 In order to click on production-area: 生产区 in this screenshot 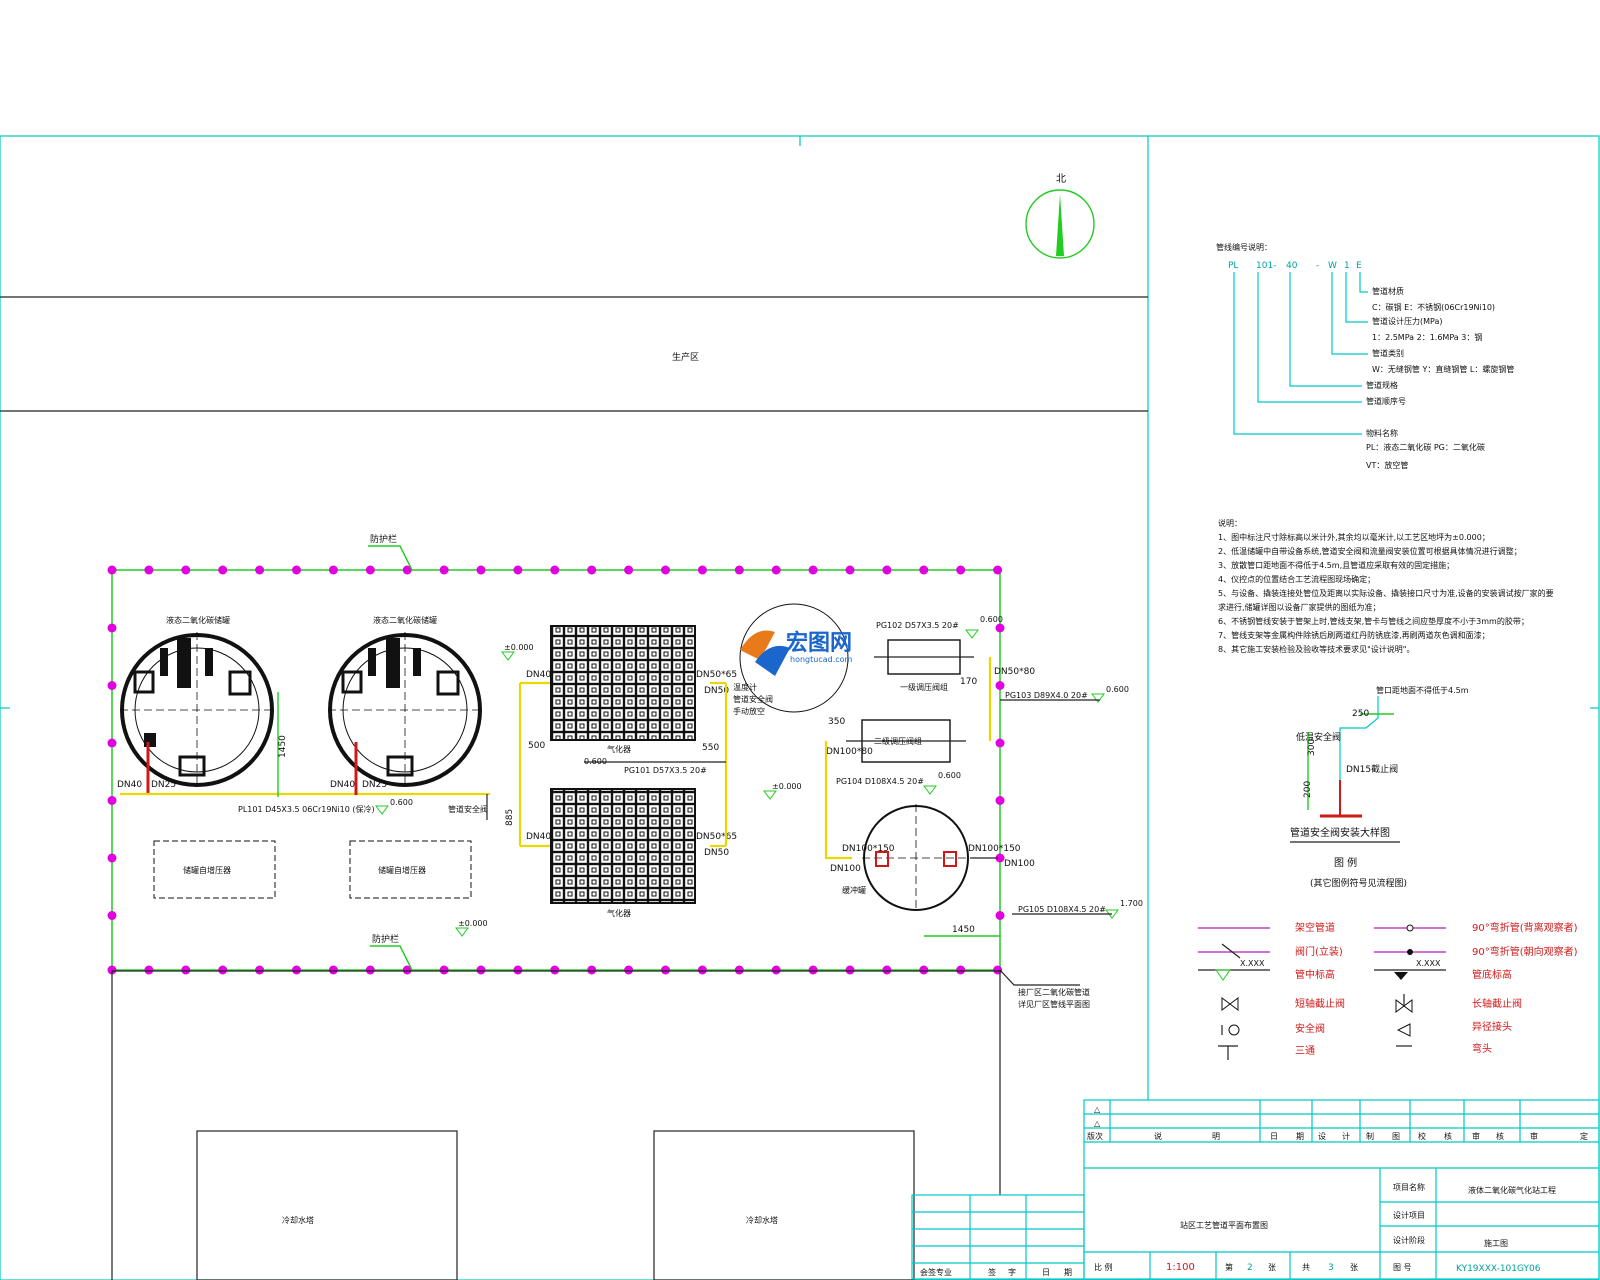, I will do `click(574, 354)`.